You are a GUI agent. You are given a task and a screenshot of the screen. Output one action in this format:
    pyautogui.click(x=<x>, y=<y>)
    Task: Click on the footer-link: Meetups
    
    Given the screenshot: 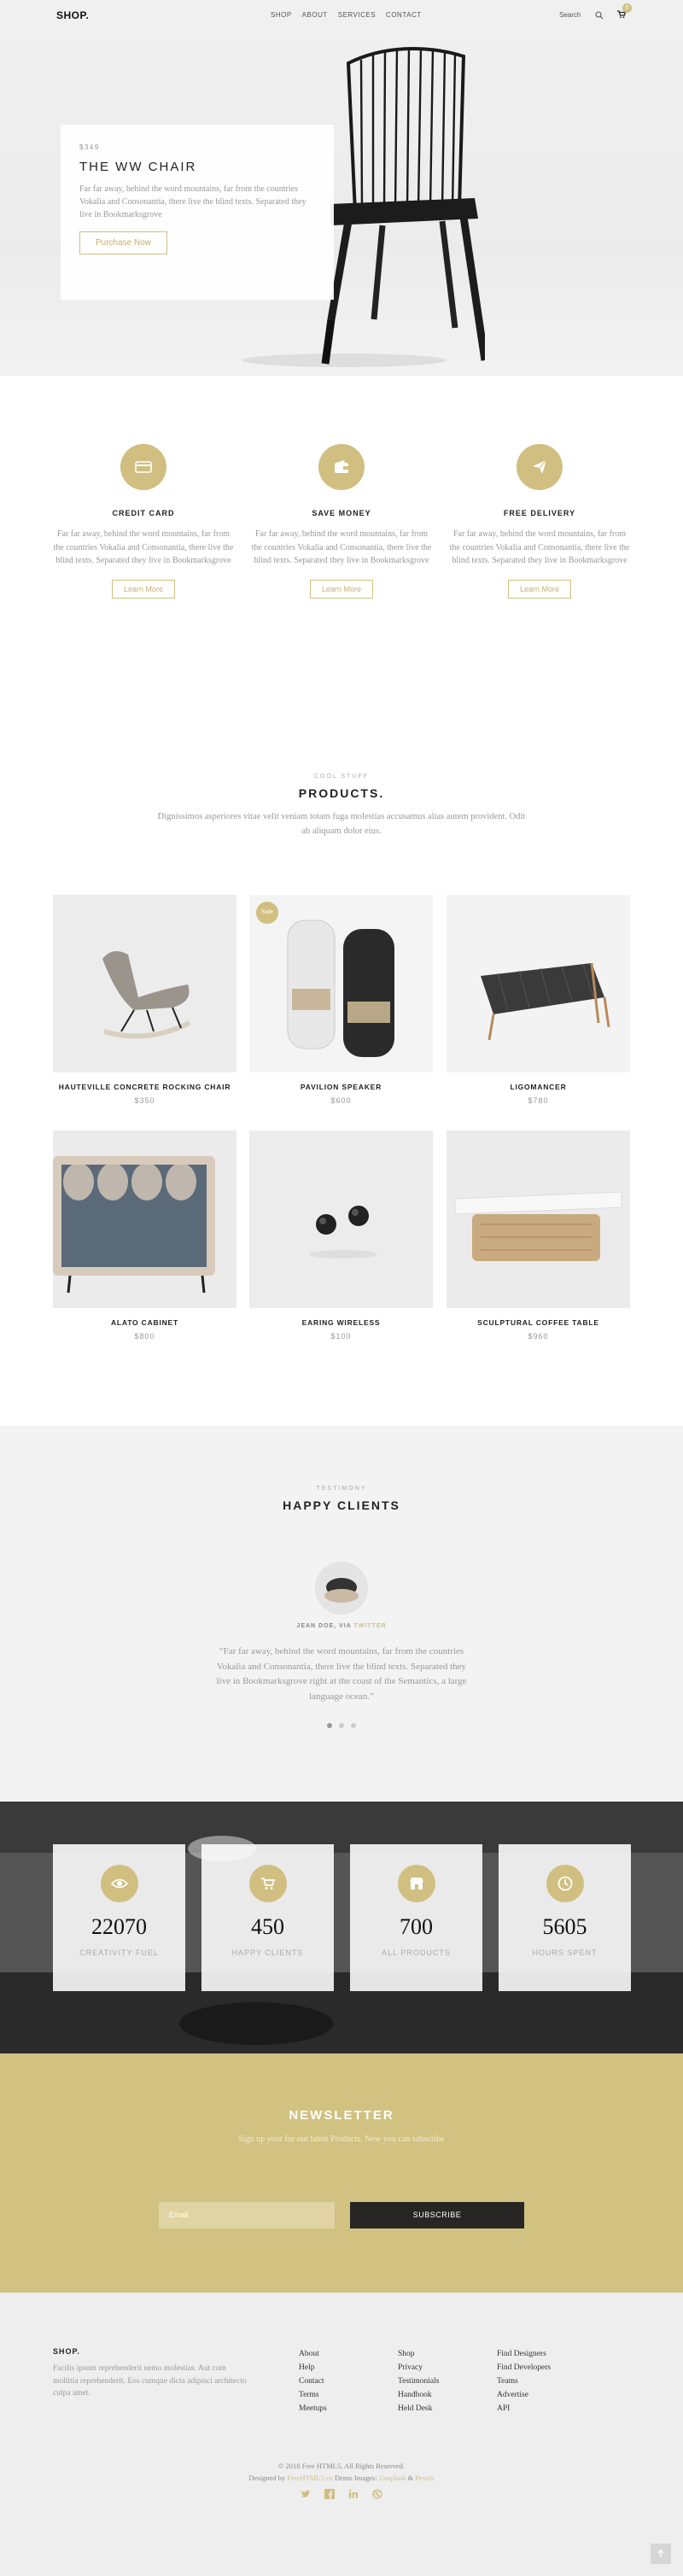 What is the action you would take?
    pyautogui.click(x=313, y=2408)
    